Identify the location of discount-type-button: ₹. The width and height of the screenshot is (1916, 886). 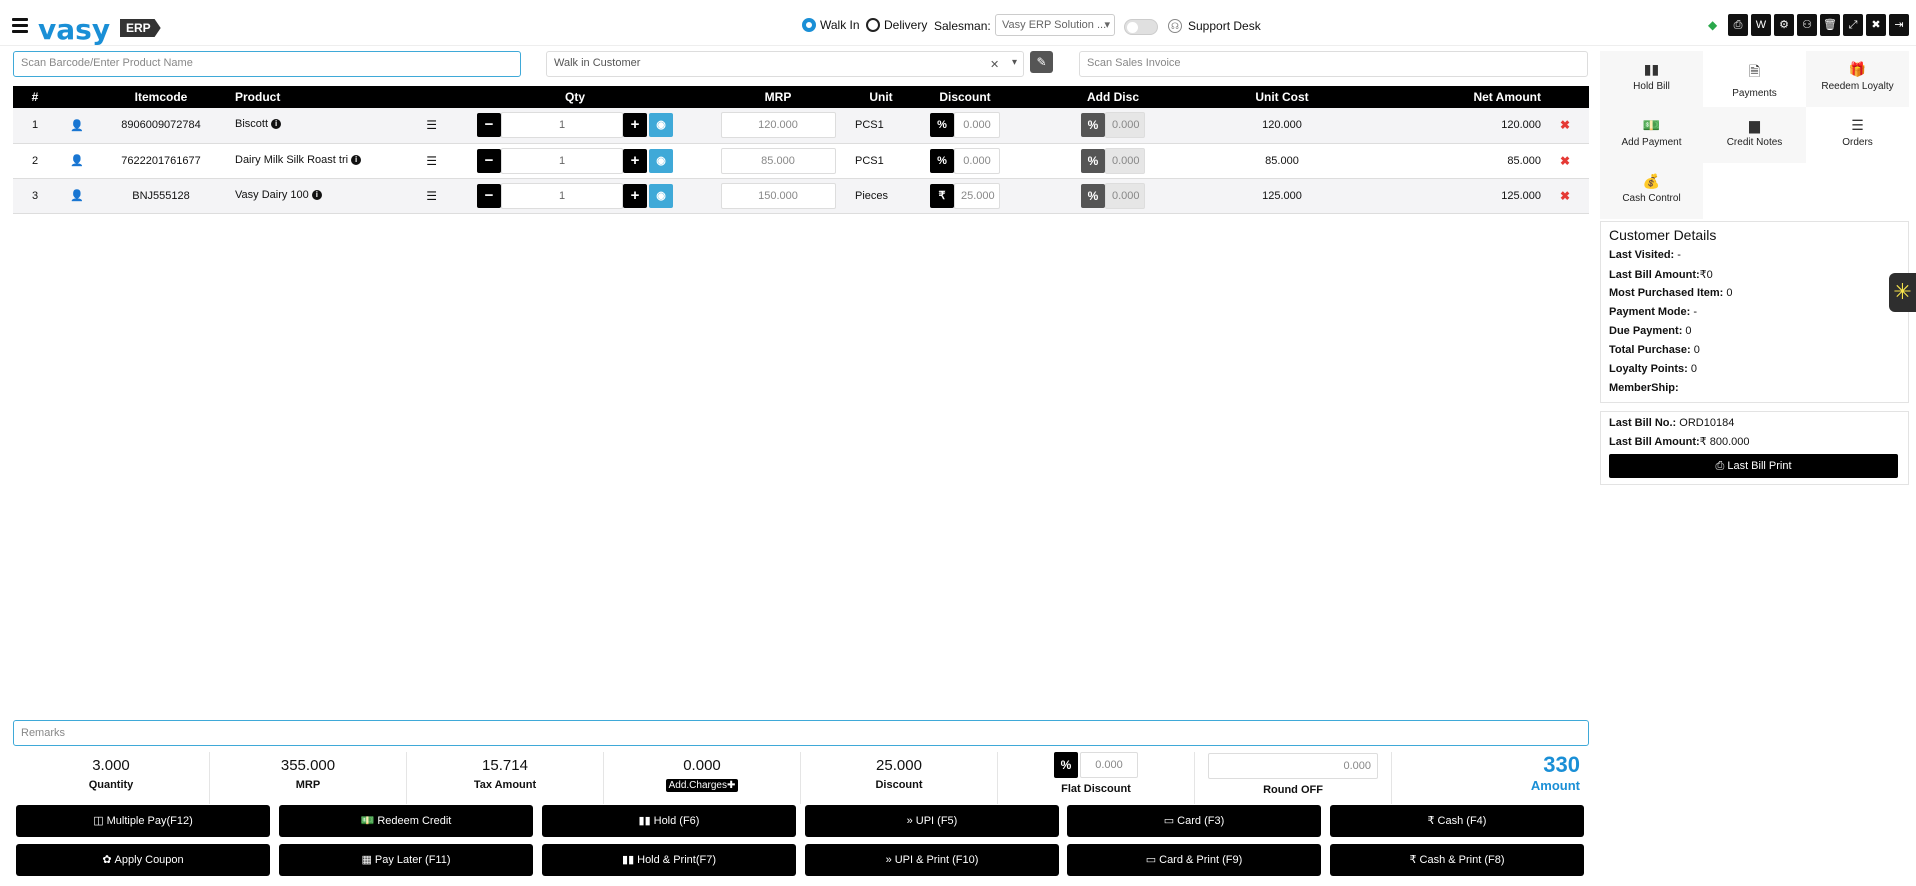
(942, 195).